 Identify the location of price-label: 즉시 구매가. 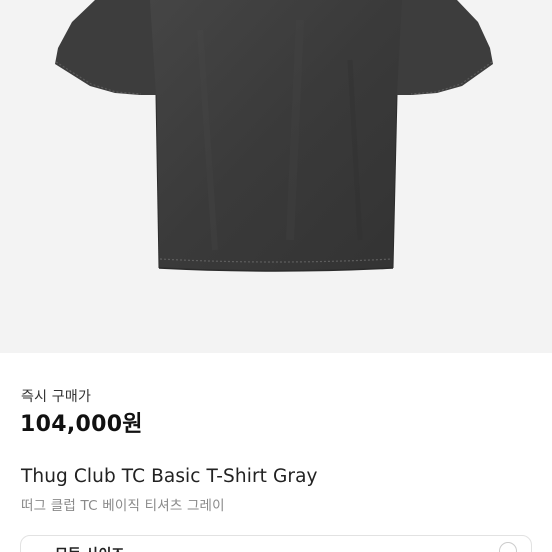
(56, 397).